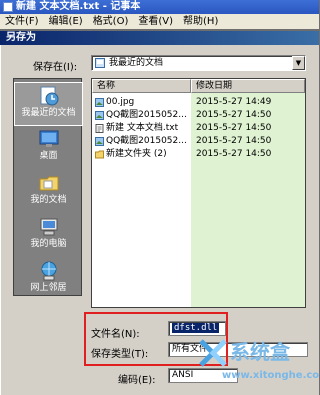 The image size is (320, 395). I want to click on file-row: 新建 文本文档.txt 2015-5-27 14:50, so click(198, 128).